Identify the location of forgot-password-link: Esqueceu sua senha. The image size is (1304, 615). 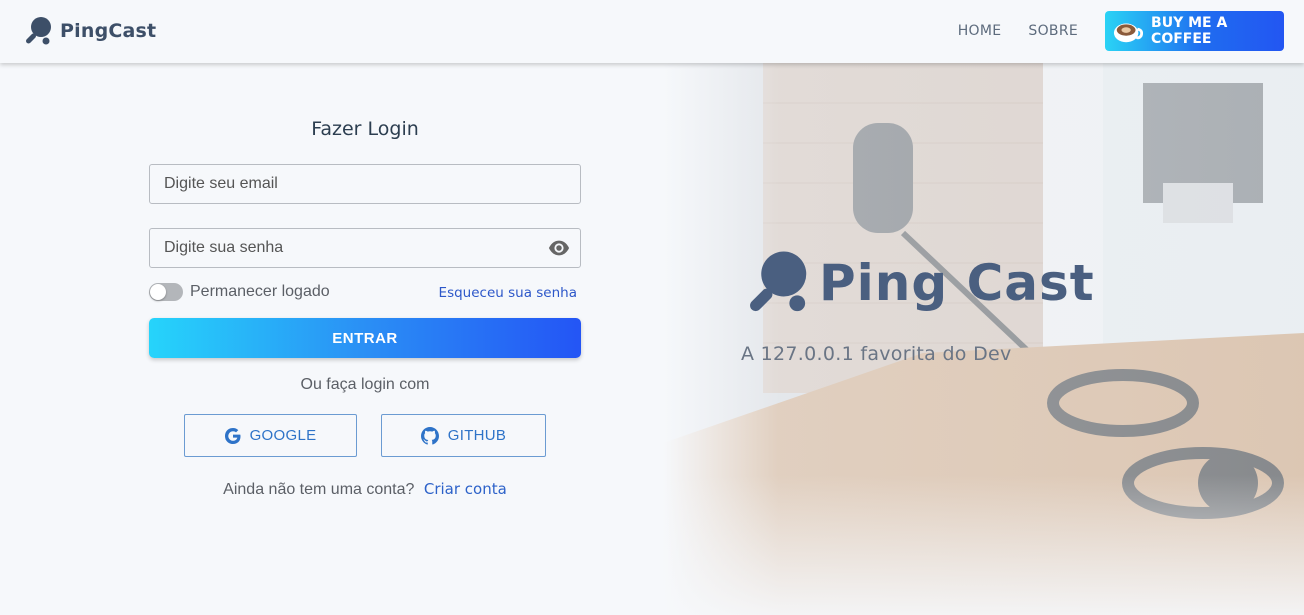
(508, 293).